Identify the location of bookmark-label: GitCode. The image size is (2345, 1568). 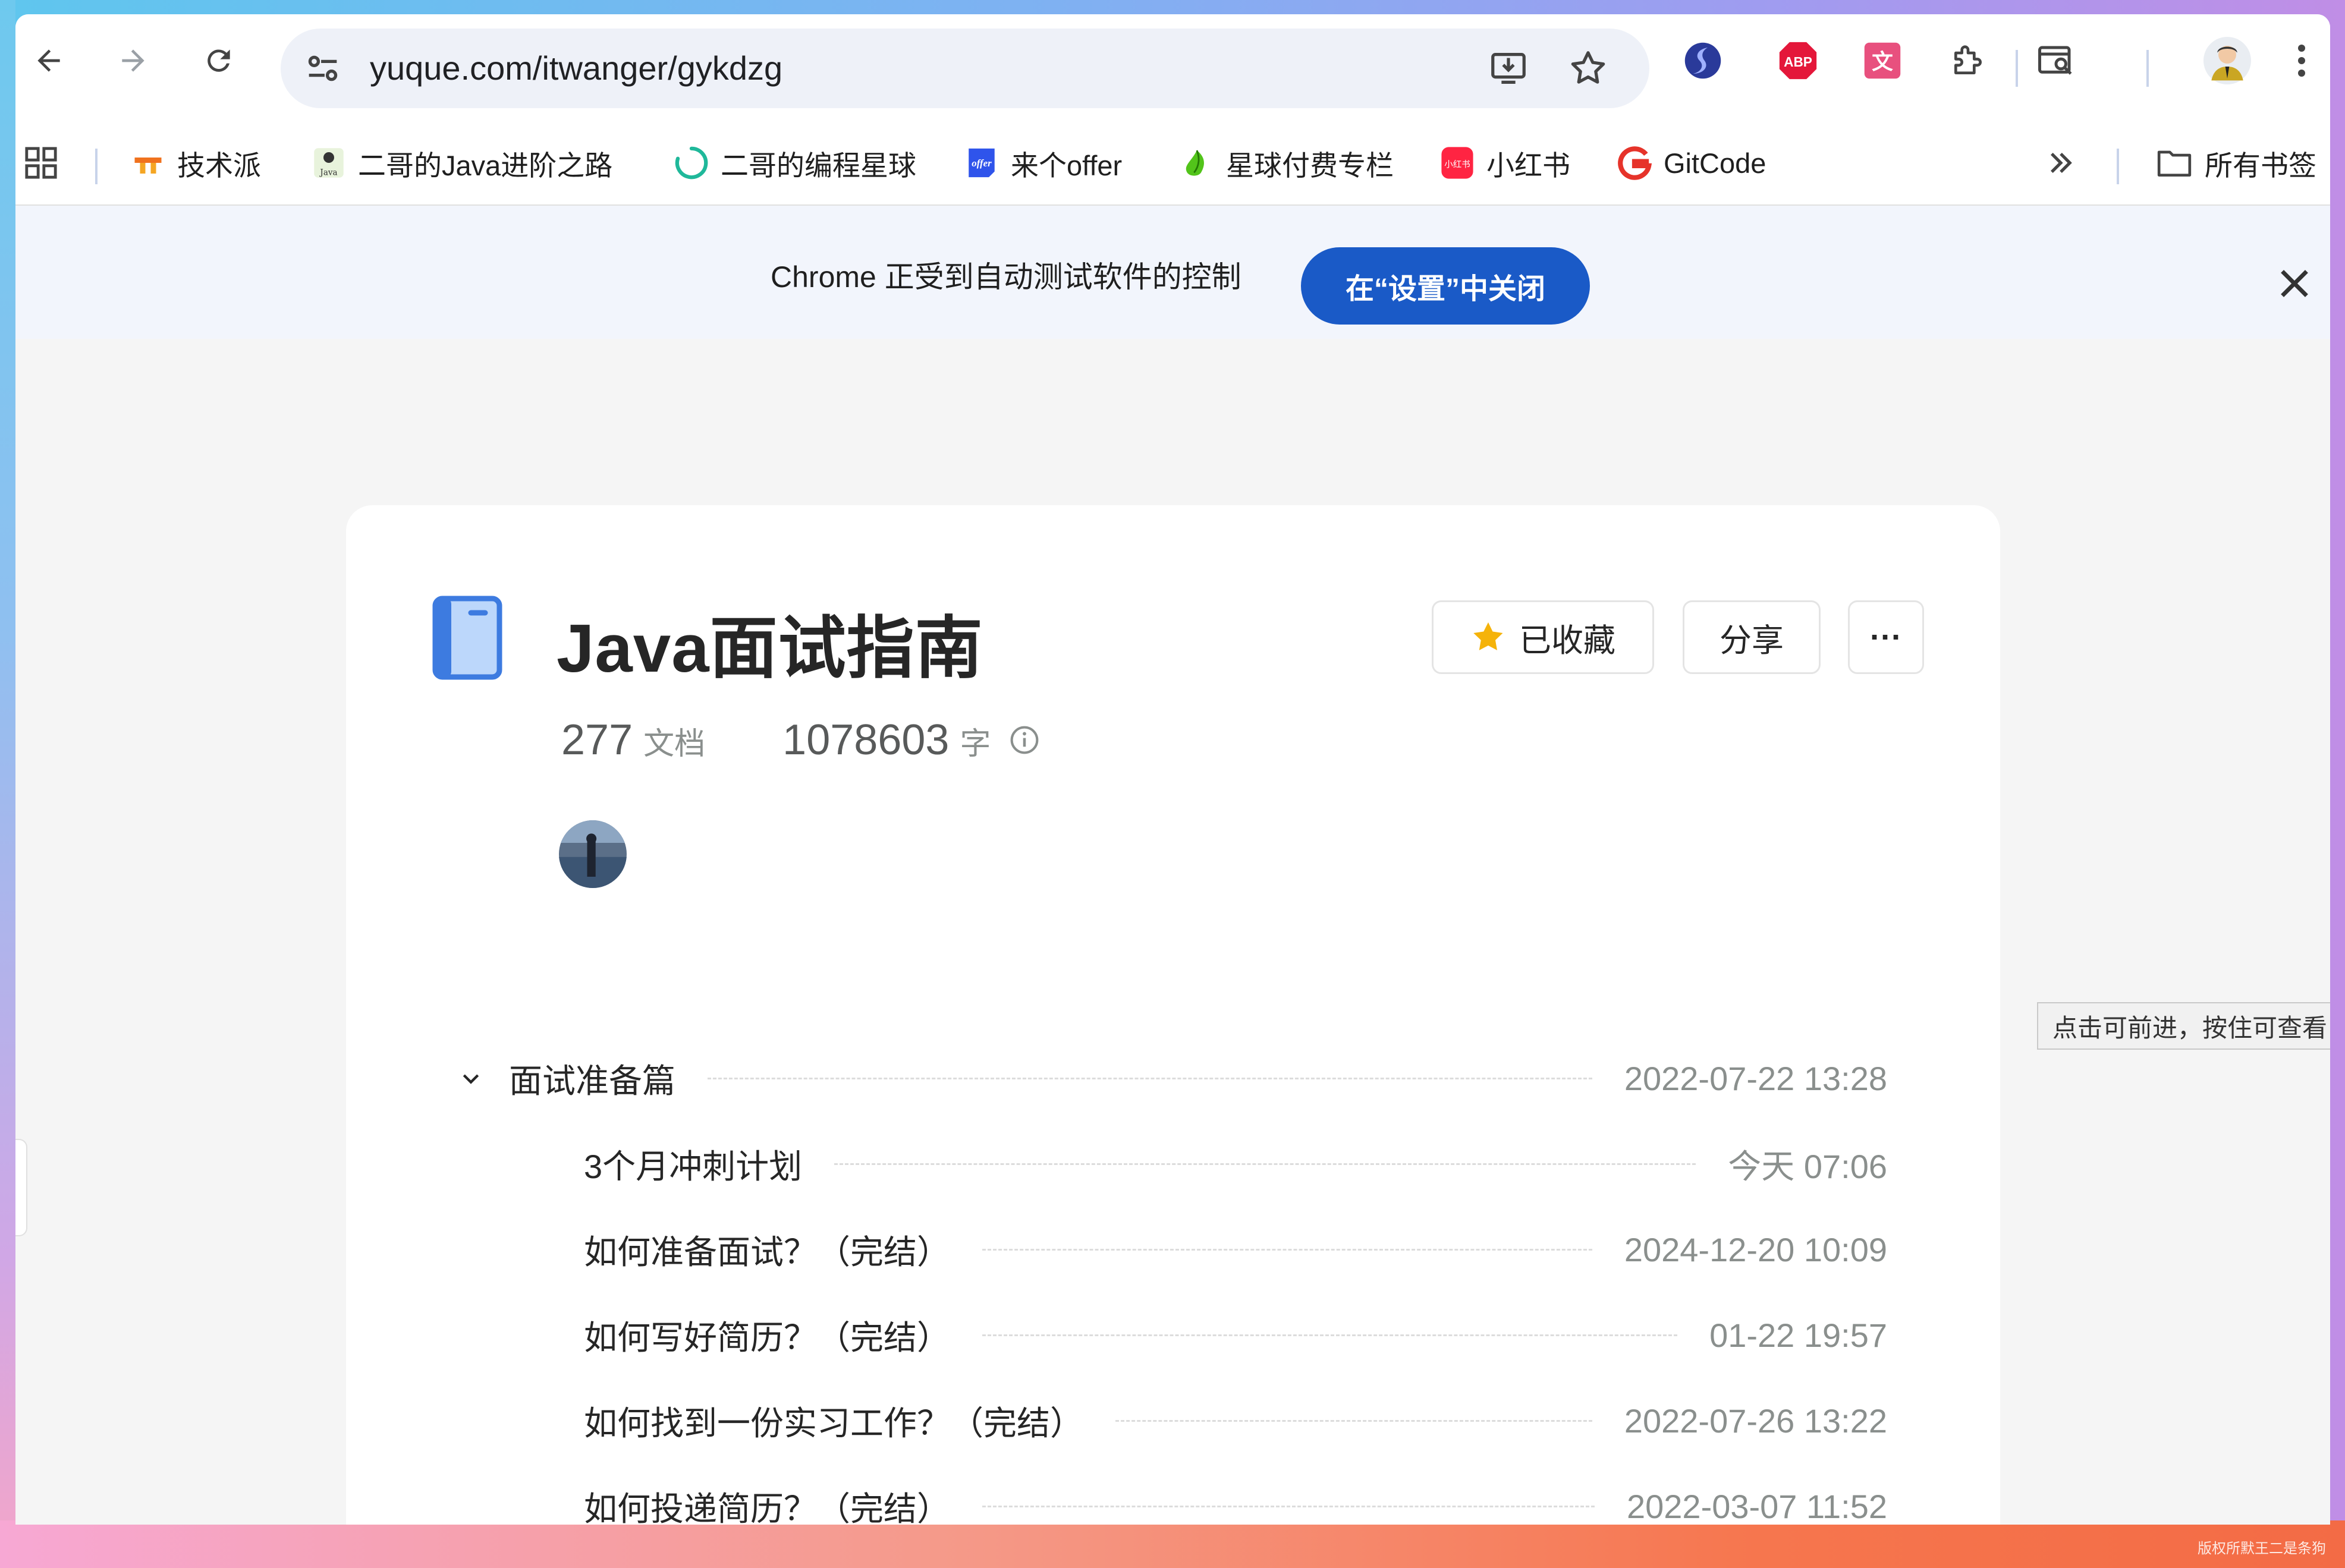
(1715, 163).